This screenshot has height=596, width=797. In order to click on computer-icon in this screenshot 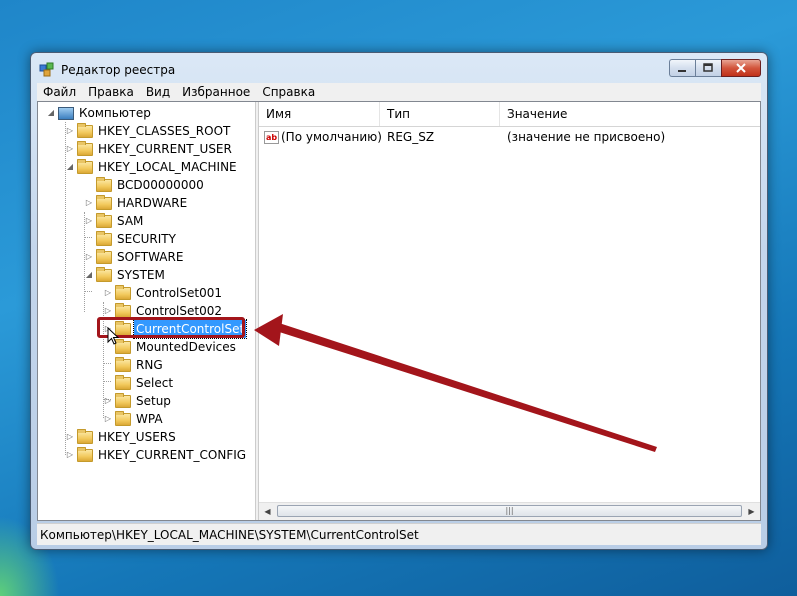, I will do `click(66, 113)`.